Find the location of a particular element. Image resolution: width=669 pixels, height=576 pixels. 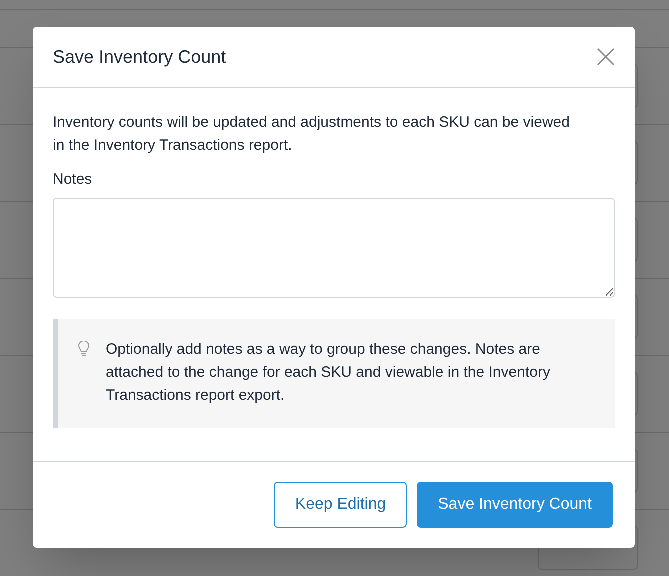

dialog-message: Inventory counts will be updated and adjustments to each SKU can be viewed in the Inventory Transactions report. is located at coordinates (312, 134).